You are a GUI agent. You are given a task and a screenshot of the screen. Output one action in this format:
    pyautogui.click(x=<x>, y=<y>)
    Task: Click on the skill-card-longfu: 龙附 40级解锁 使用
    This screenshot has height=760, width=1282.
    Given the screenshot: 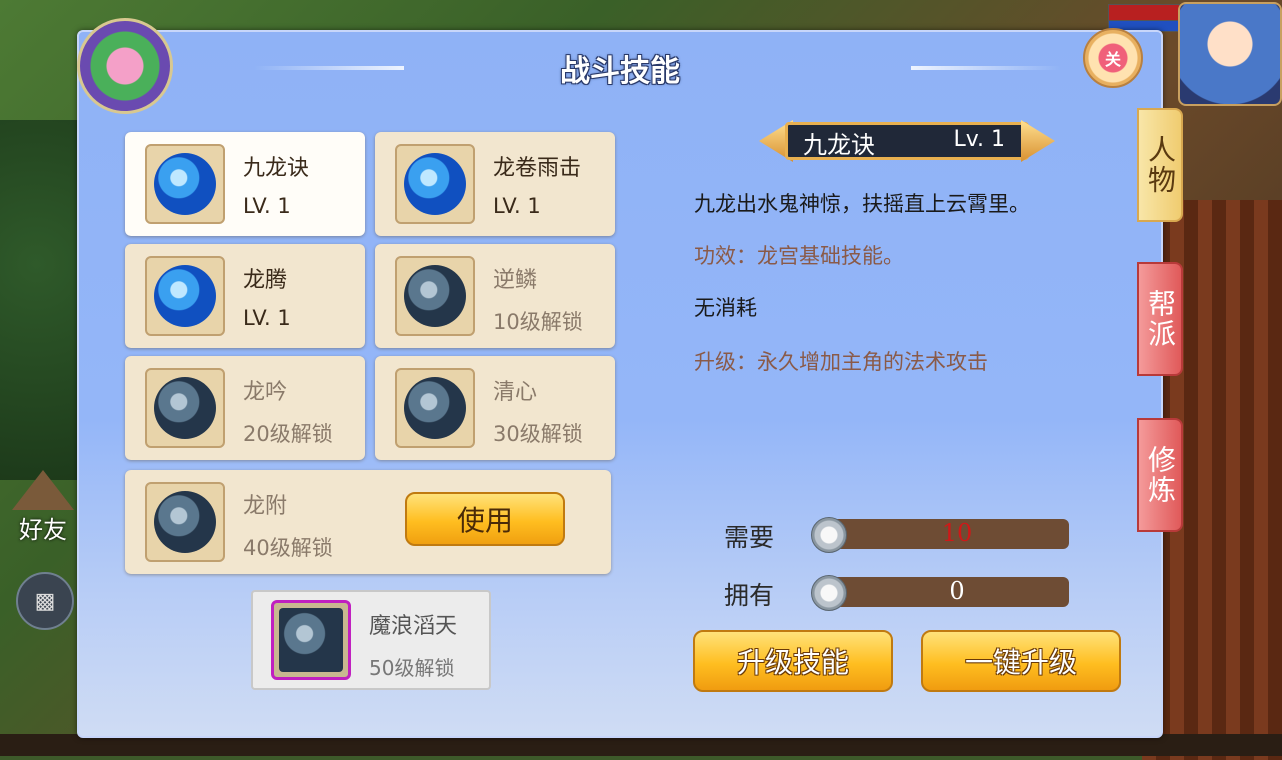 What is the action you would take?
    pyautogui.click(x=368, y=522)
    